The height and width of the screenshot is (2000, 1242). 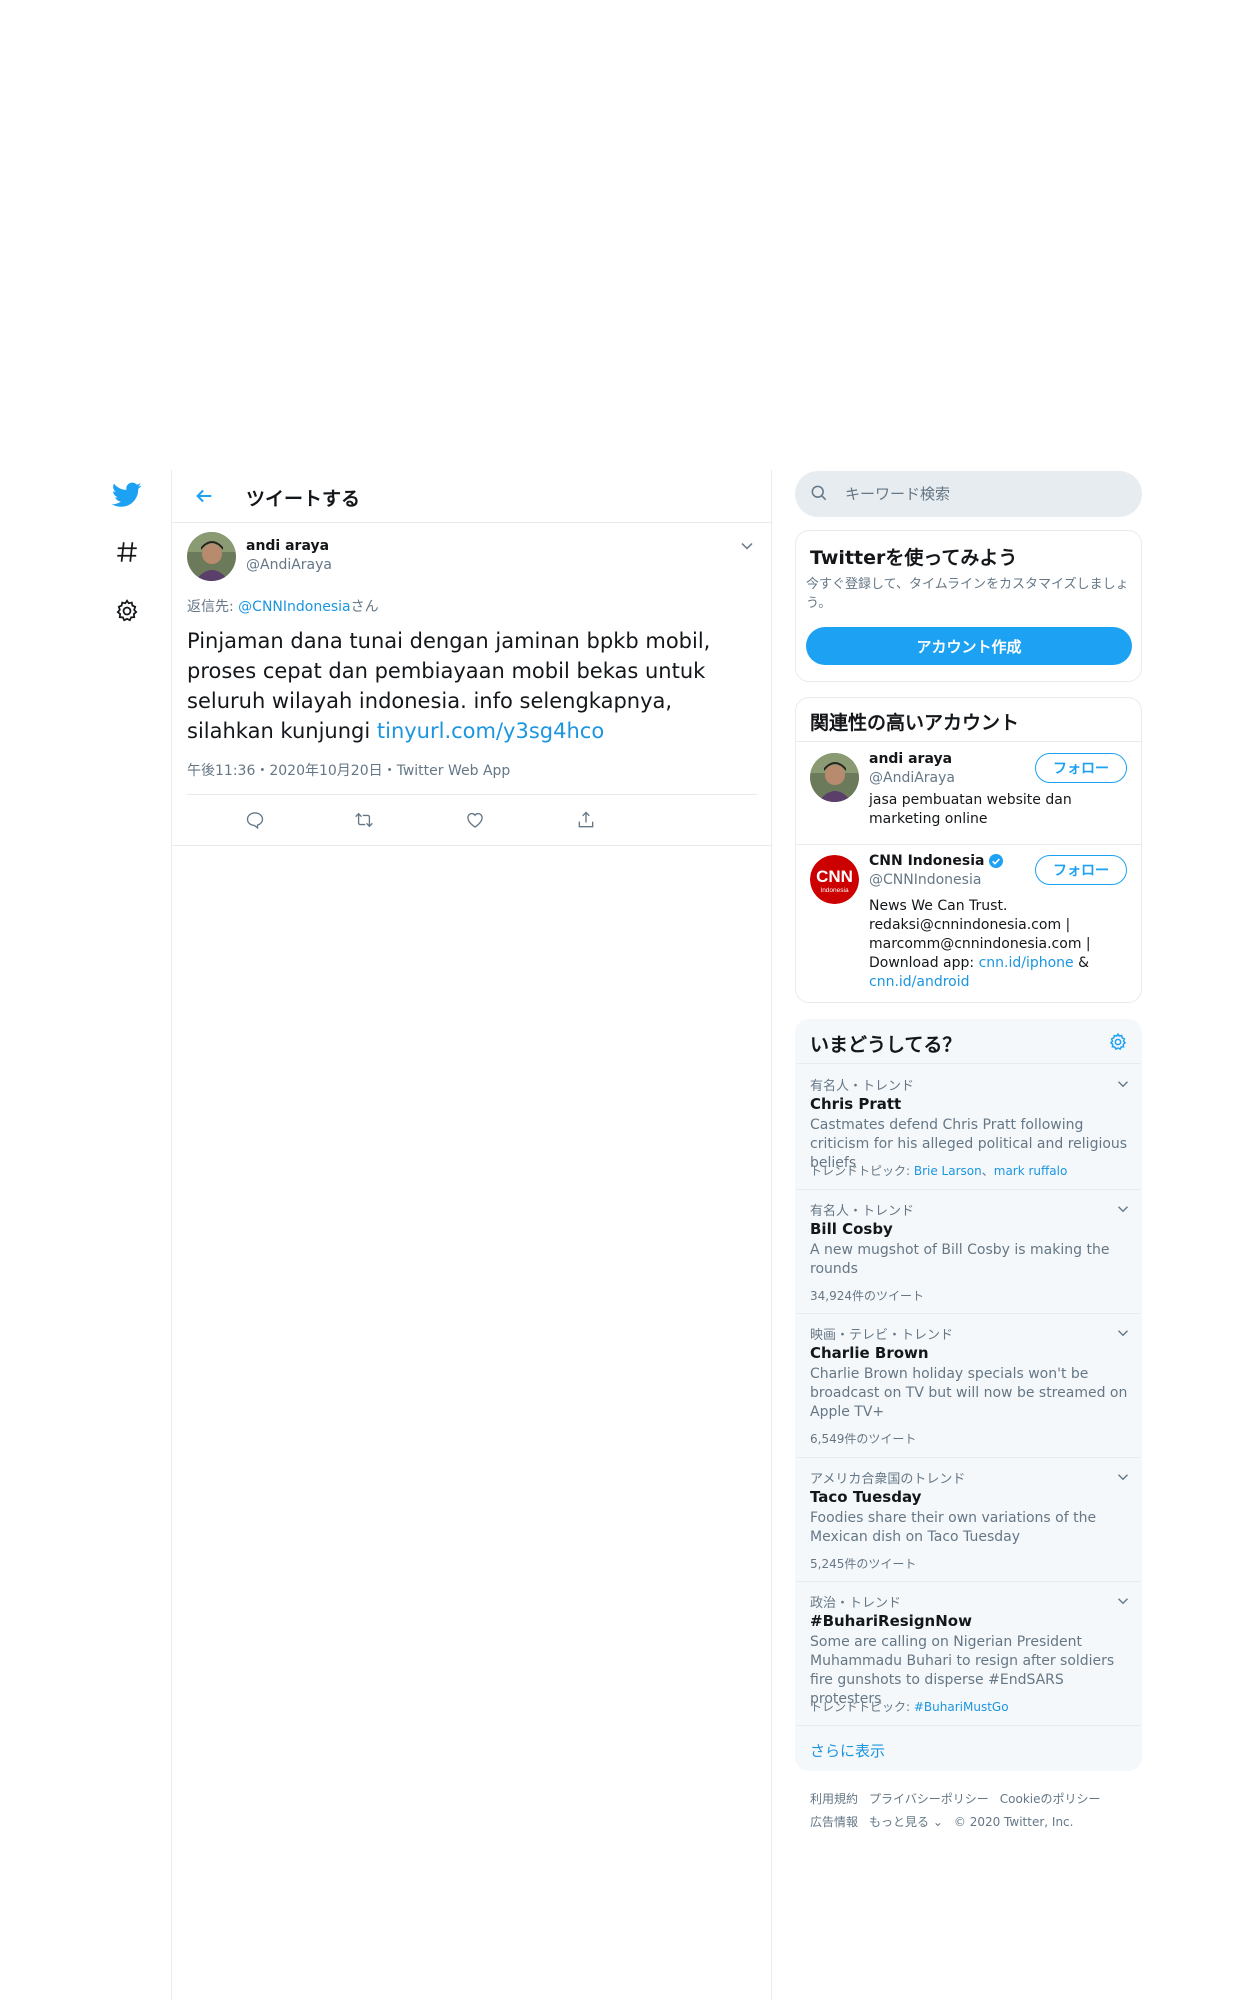 I want to click on footer-link-terms: 利用規約, so click(x=834, y=1799).